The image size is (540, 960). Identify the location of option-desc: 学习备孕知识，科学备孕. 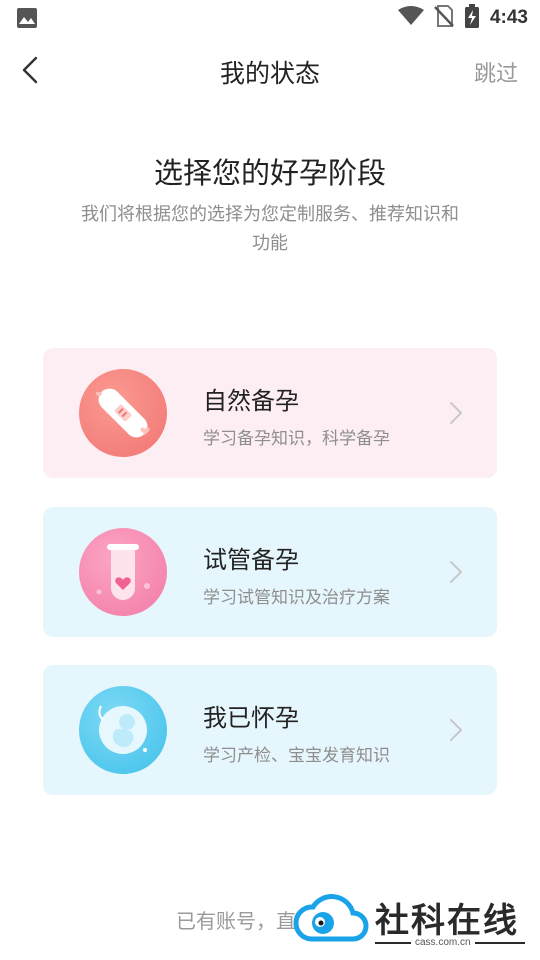
(296, 439).